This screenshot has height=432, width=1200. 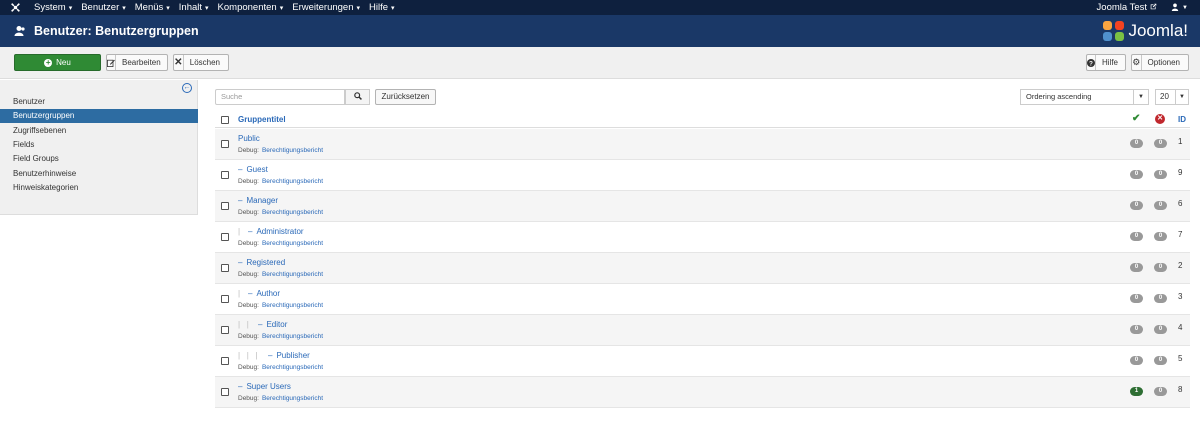 I want to click on search-icon, so click(x=357, y=97).